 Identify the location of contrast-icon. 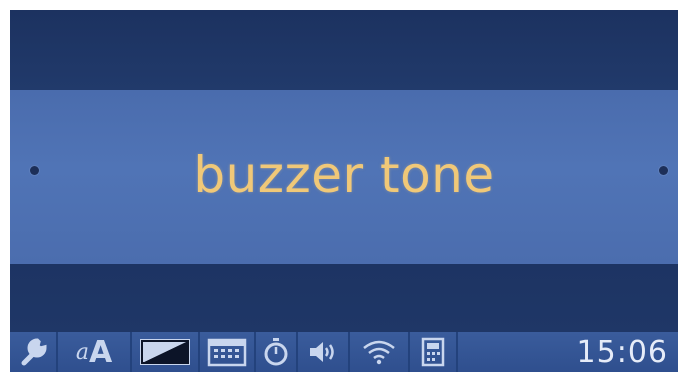
(166, 352).